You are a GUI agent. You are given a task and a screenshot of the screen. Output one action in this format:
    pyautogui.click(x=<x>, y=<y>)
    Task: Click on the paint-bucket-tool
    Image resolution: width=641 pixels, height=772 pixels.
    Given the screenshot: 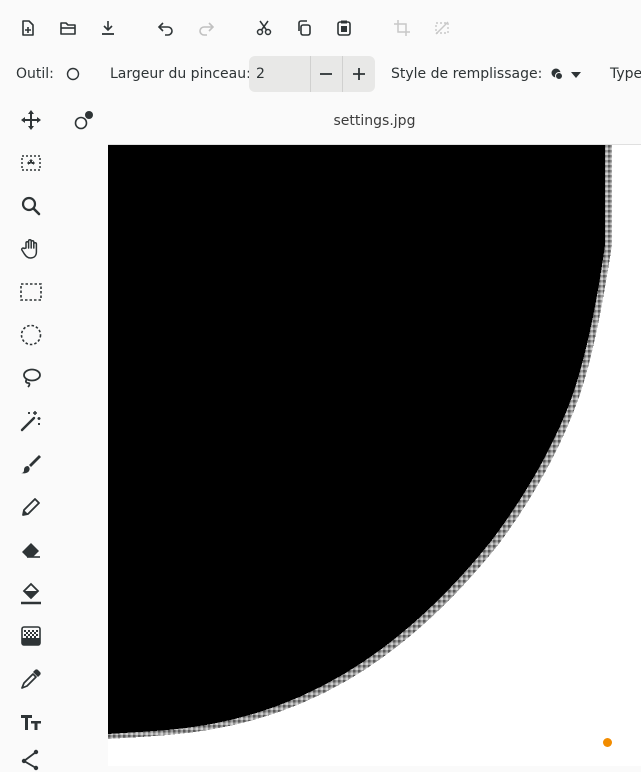 What is the action you would take?
    pyautogui.click(x=31, y=593)
    